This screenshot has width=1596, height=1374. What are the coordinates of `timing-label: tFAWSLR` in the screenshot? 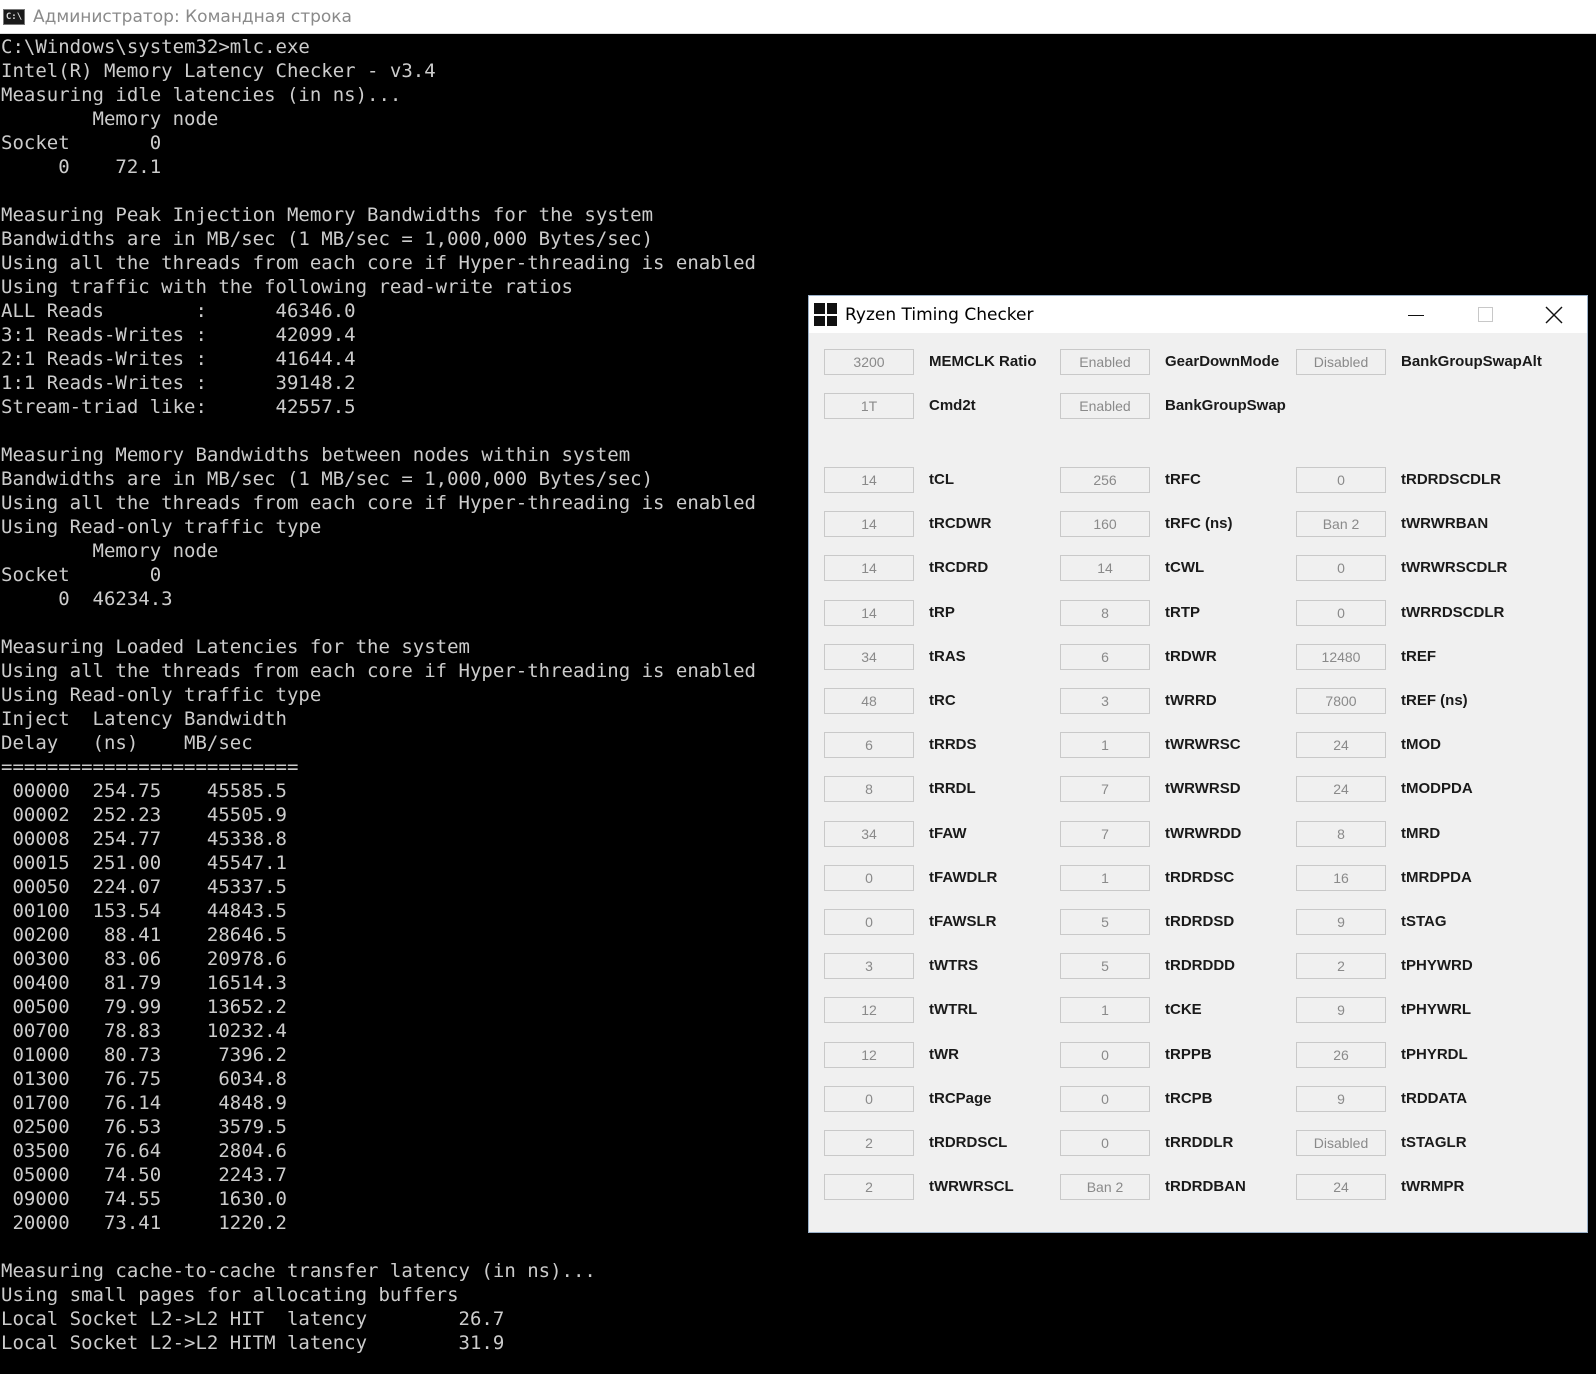 It's located at (963, 921).